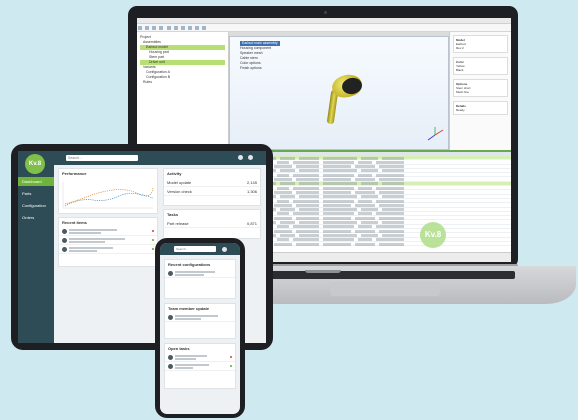 This screenshot has width=578, height=420. Describe the element at coordinates (182, 82) in the screenshot. I see `tree-item: Rules` at that location.